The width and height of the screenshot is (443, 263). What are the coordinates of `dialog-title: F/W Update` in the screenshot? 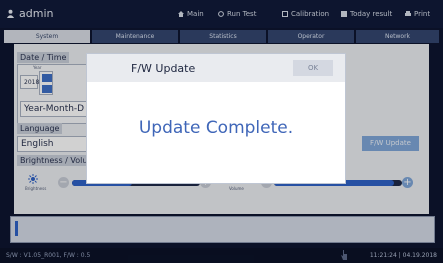 It's located at (163, 68).